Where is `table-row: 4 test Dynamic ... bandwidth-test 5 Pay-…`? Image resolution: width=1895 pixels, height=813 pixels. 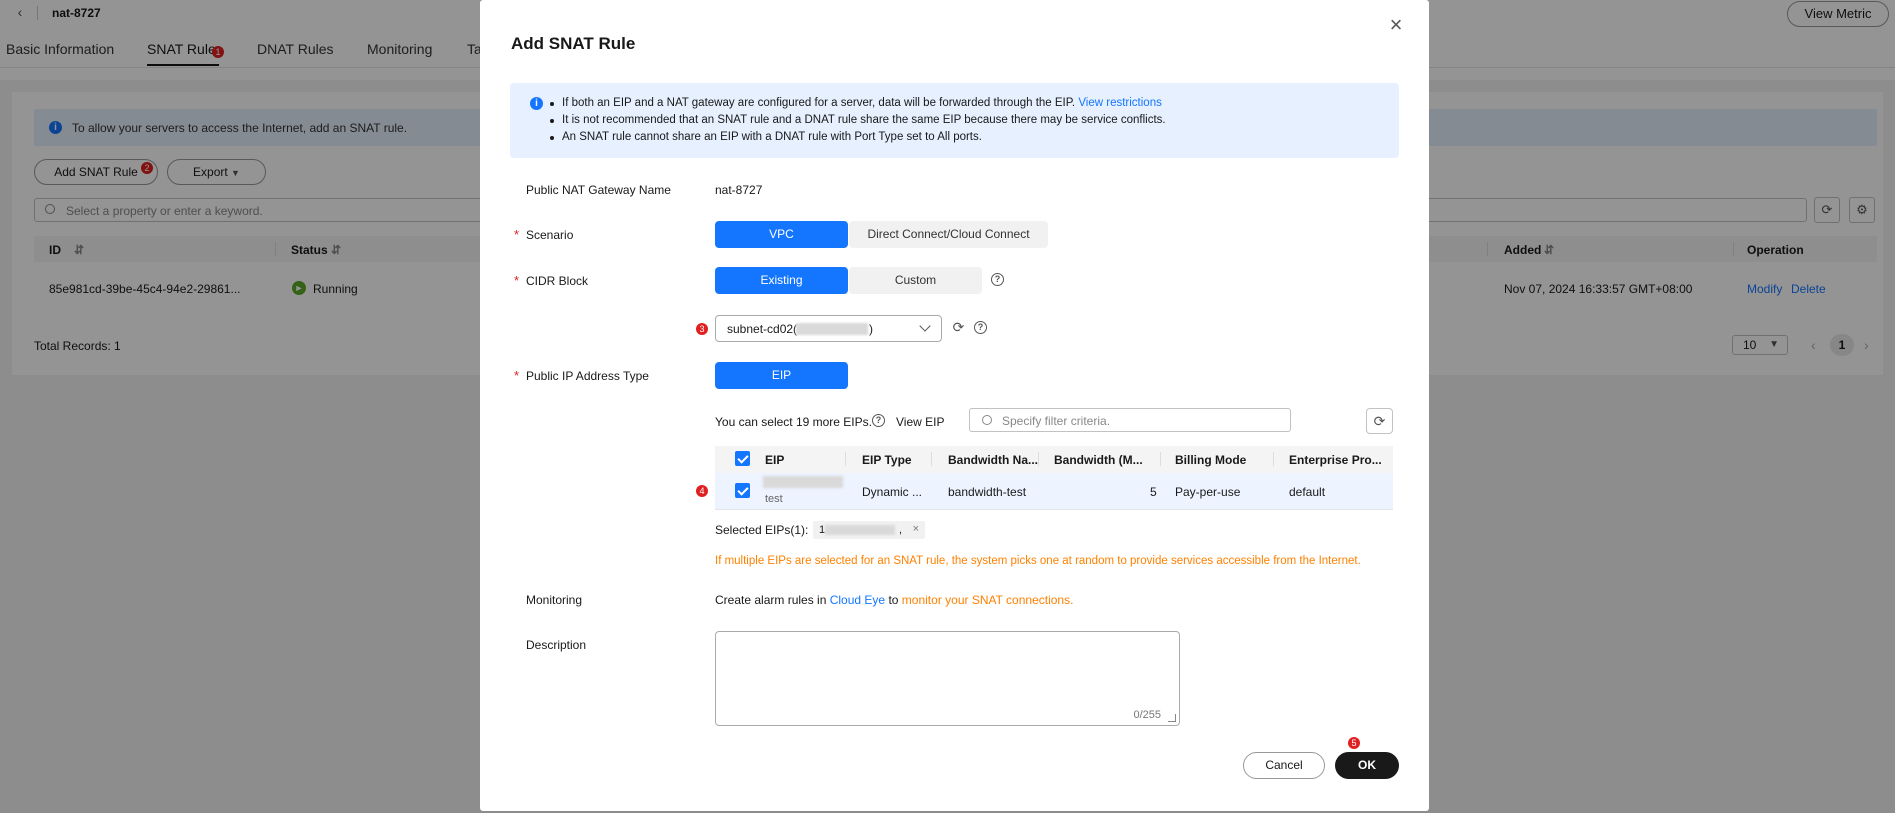
table-row: 4 test Dynamic ... bandwidth-test 5 Pay-… is located at coordinates (1044, 491).